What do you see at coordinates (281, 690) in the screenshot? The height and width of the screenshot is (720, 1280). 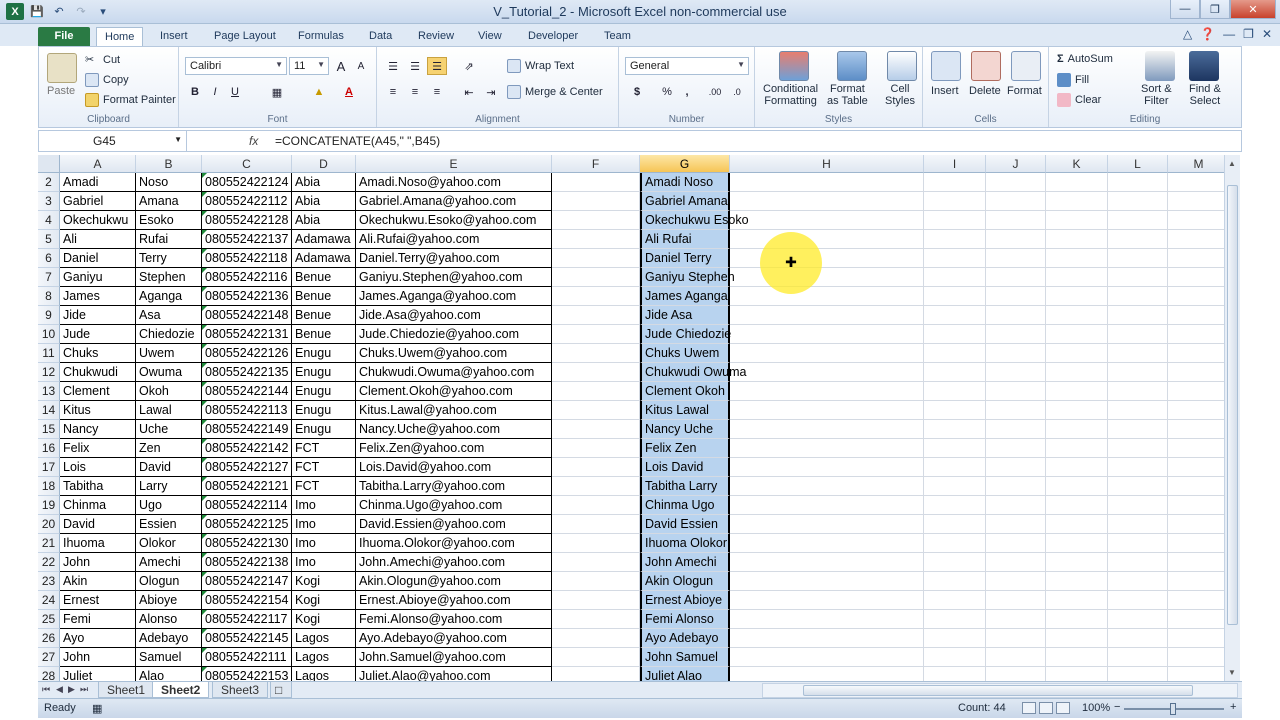 I see `insert-sheet-icon: □` at bounding box center [281, 690].